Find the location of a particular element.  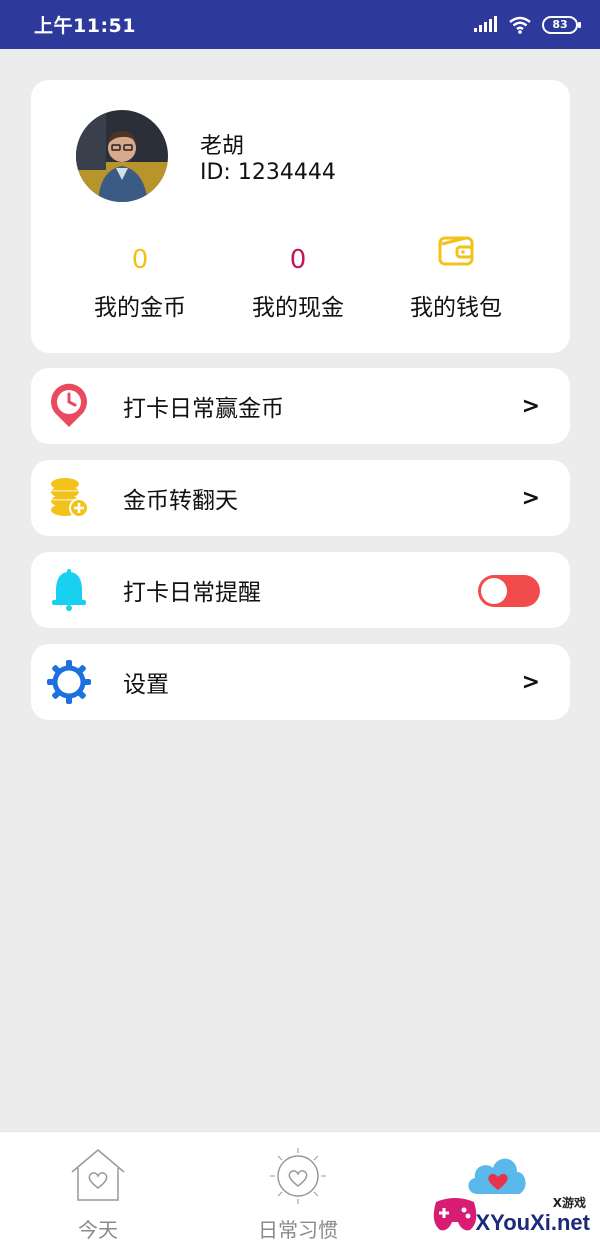

user-name: 老胡 is located at coordinates (222, 146).